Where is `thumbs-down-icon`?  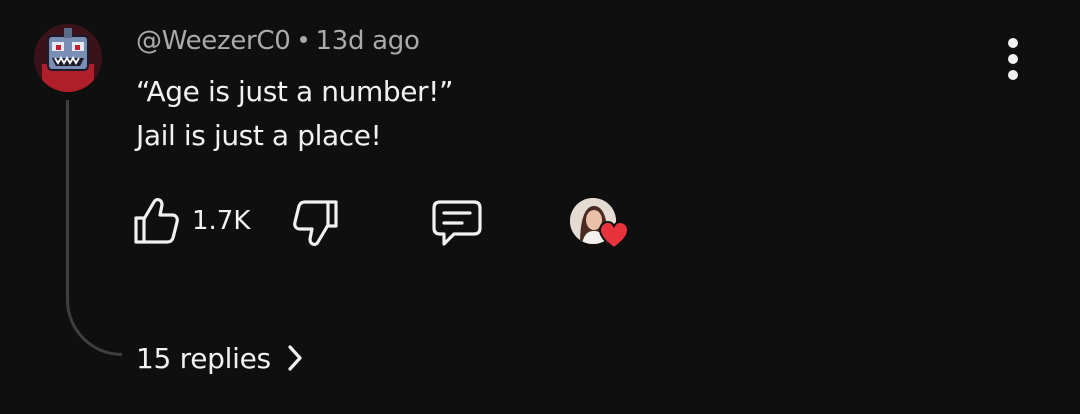 thumbs-down-icon is located at coordinates (315, 223).